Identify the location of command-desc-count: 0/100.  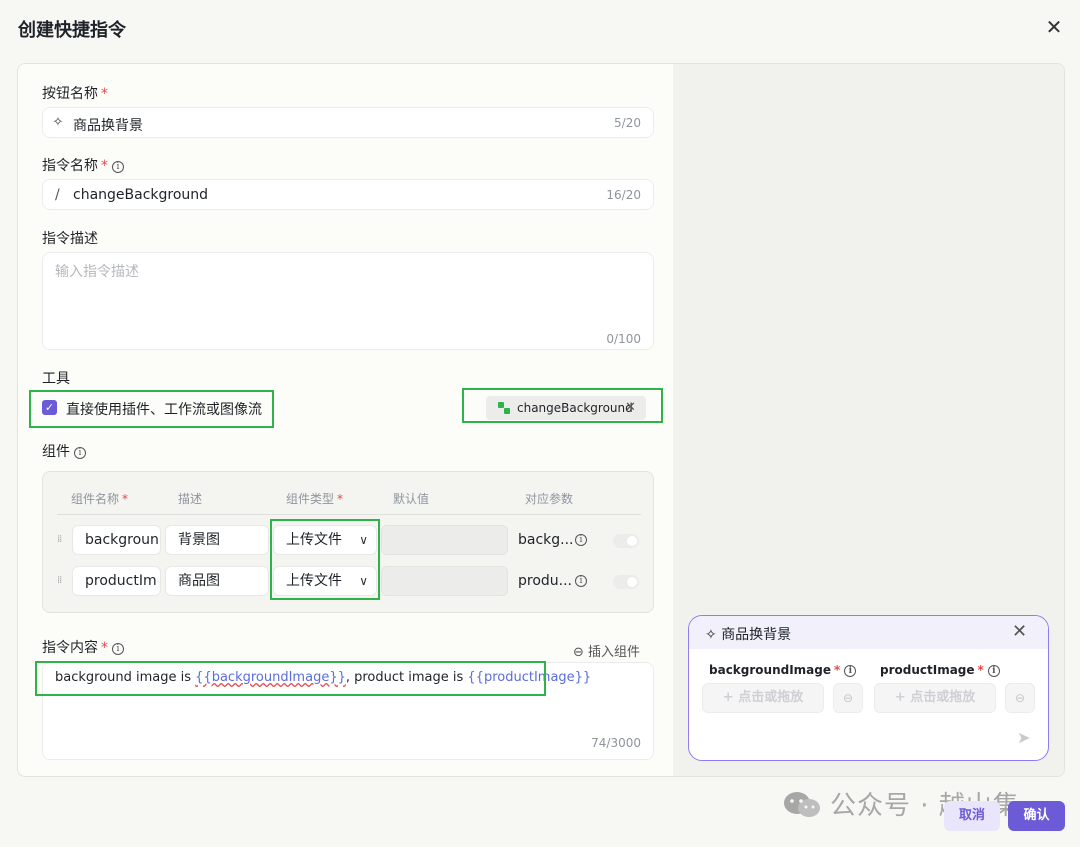
(623, 339).